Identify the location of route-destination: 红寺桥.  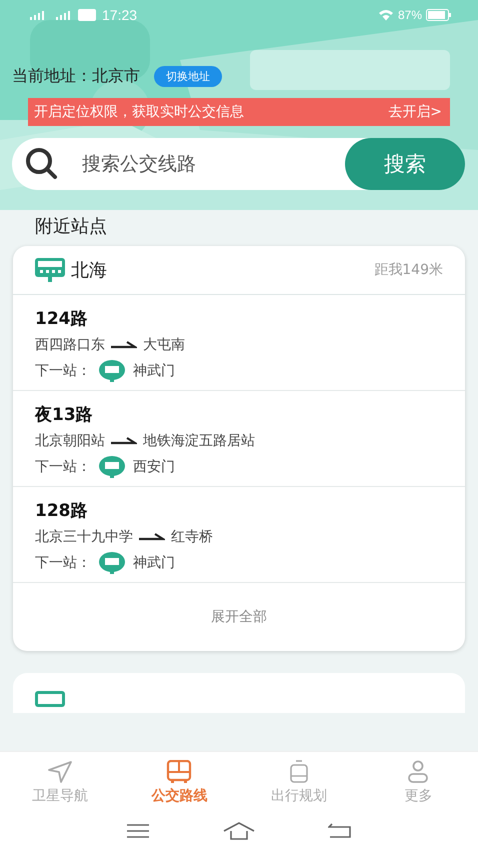
(192, 537).